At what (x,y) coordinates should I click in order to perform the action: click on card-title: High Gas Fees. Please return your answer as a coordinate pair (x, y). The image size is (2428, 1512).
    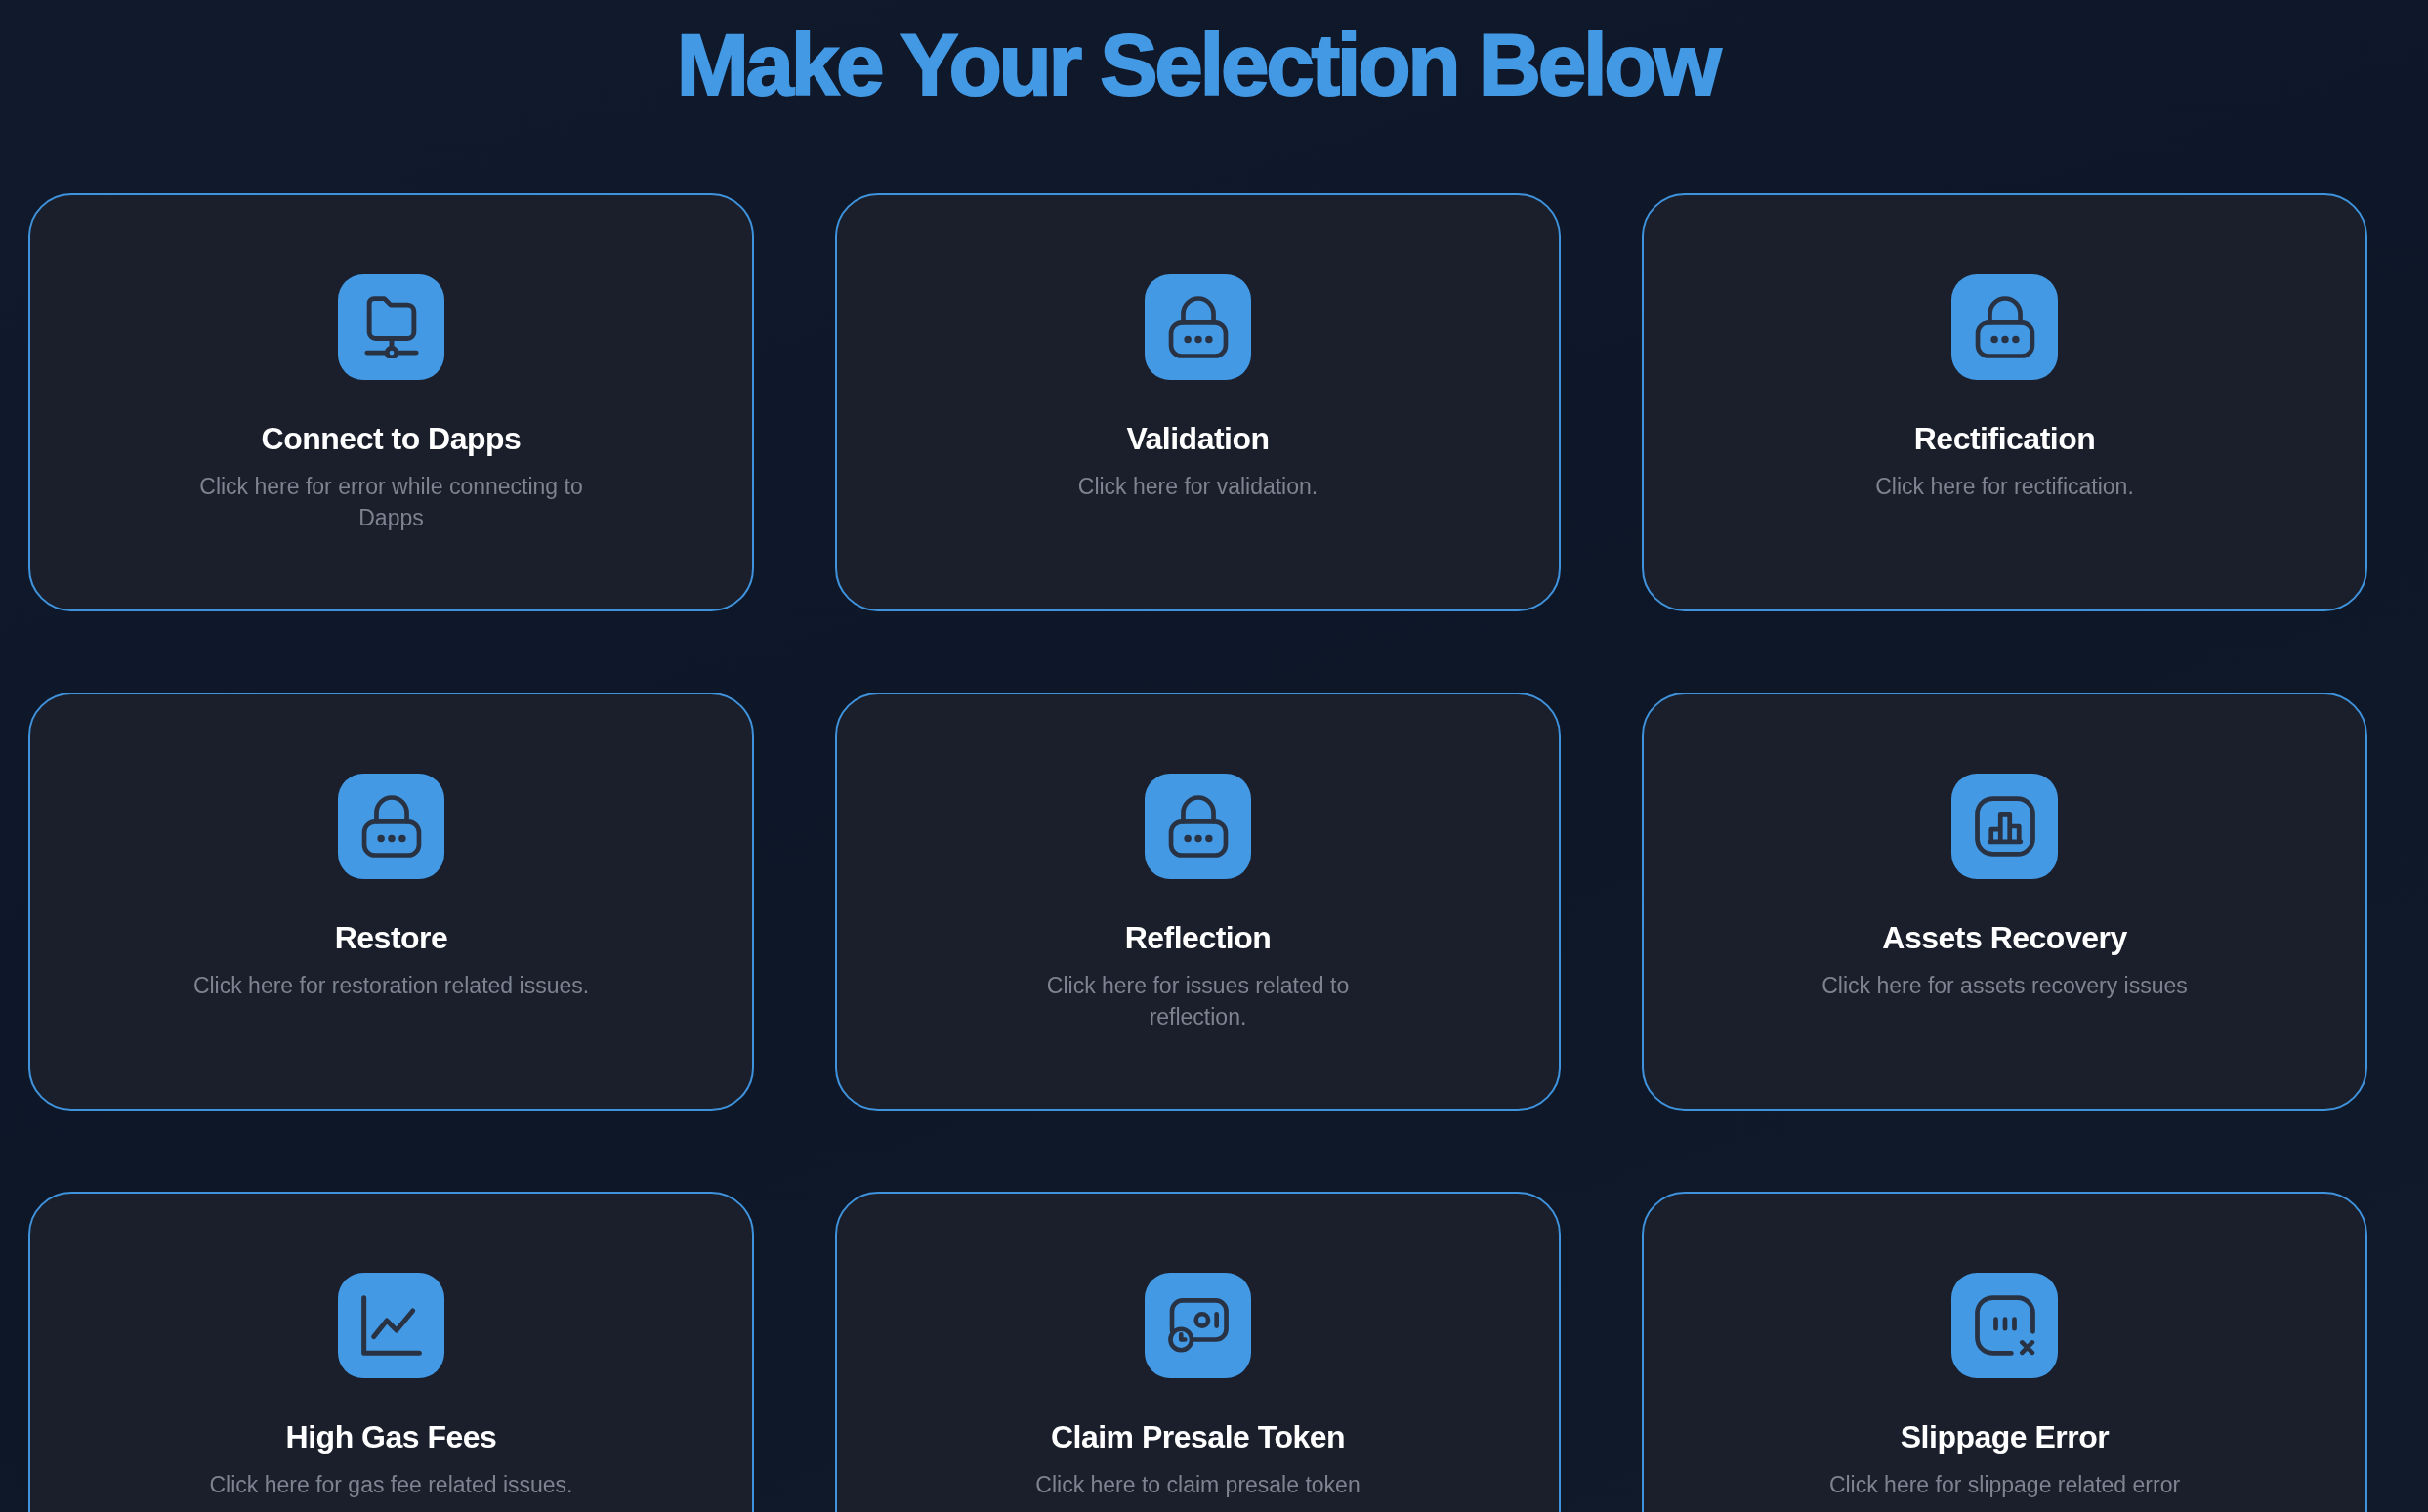
    Looking at the image, I should click on (391, 1437).